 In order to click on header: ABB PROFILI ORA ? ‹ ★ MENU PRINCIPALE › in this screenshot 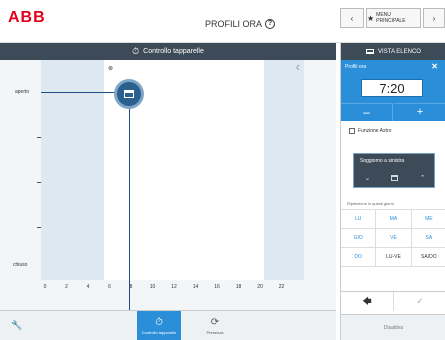, I will do `click(222, 21)`.